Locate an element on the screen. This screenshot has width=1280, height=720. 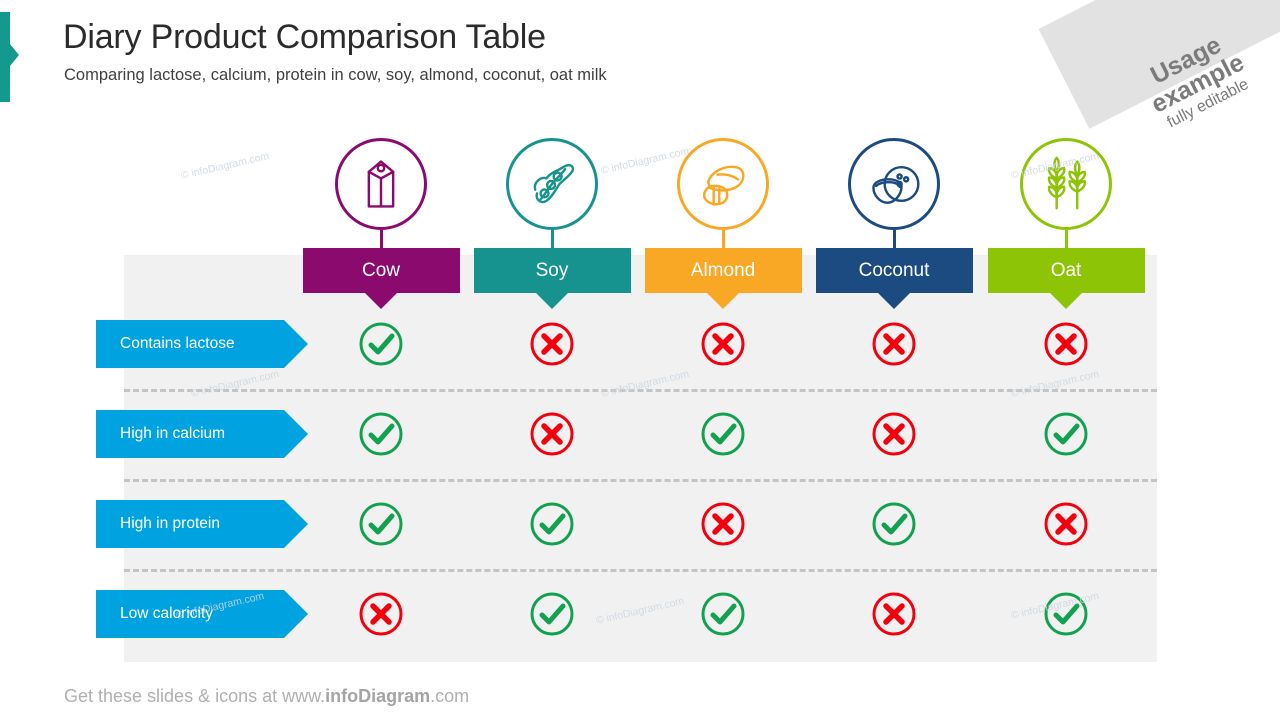
row-label-text: High in calcium is located at coordinates (173, 433).